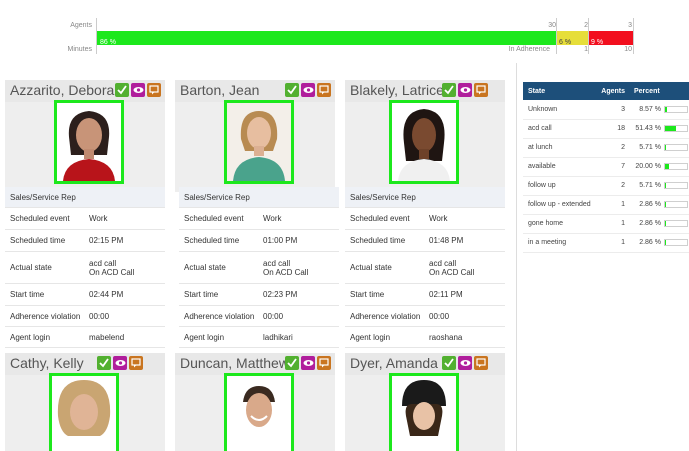 The image size is (689, 451). I want to click on column-header-agents: Agents, so click(611, 91).